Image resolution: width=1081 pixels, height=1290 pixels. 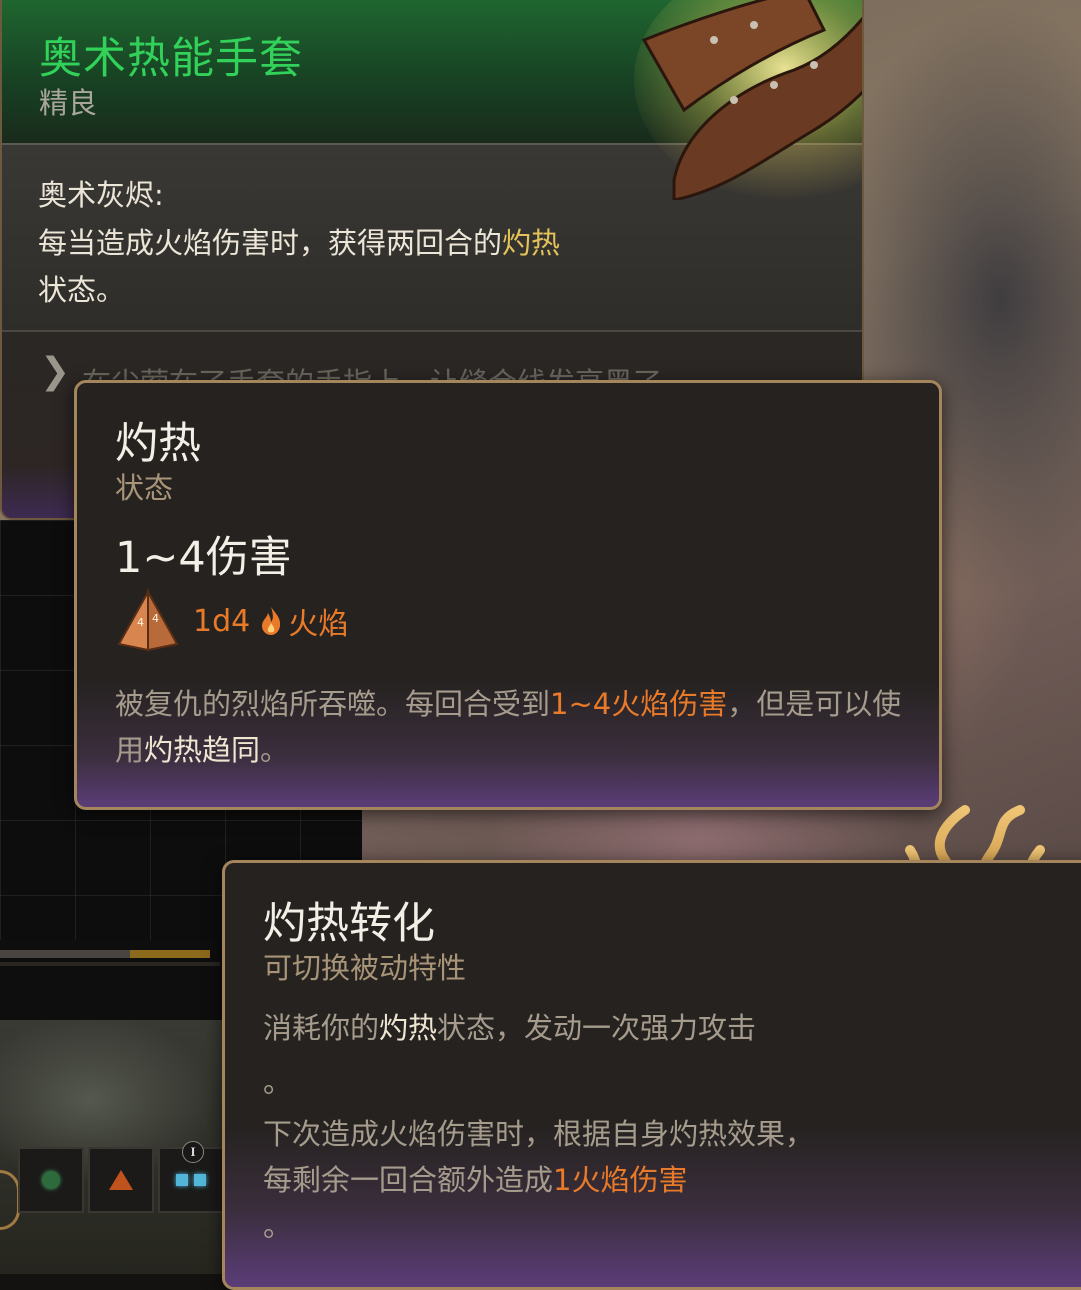 What do you see at coordinates (170, 954) in the screenshot?
I see `experience-bar-fill` at bounding box center [170, 954].